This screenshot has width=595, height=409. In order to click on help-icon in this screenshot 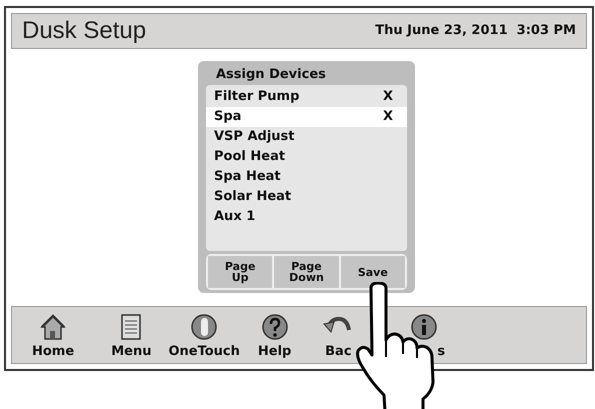, I will do `click(275, 327)`.